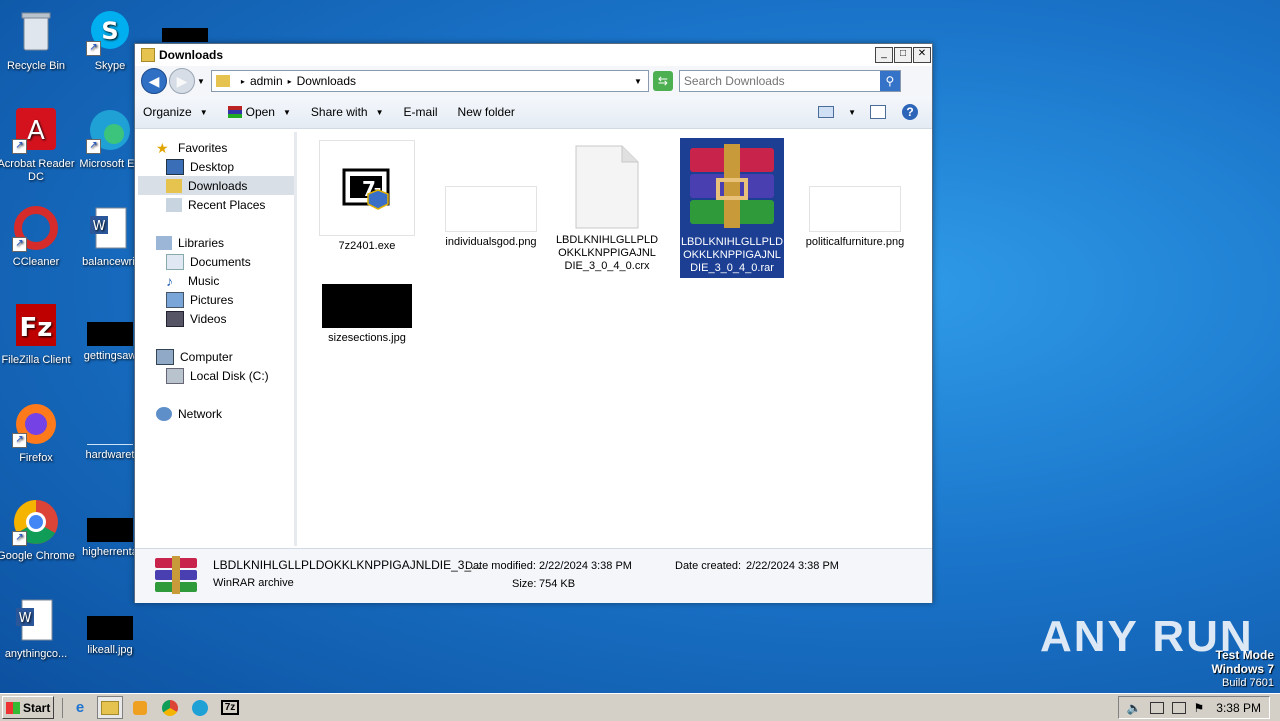 This screenshot has height=721, width=1280. Describe the element at coordinates (1199, 708) in the screenshot. I see `action-center-flag-icon: ⚑` at that location.